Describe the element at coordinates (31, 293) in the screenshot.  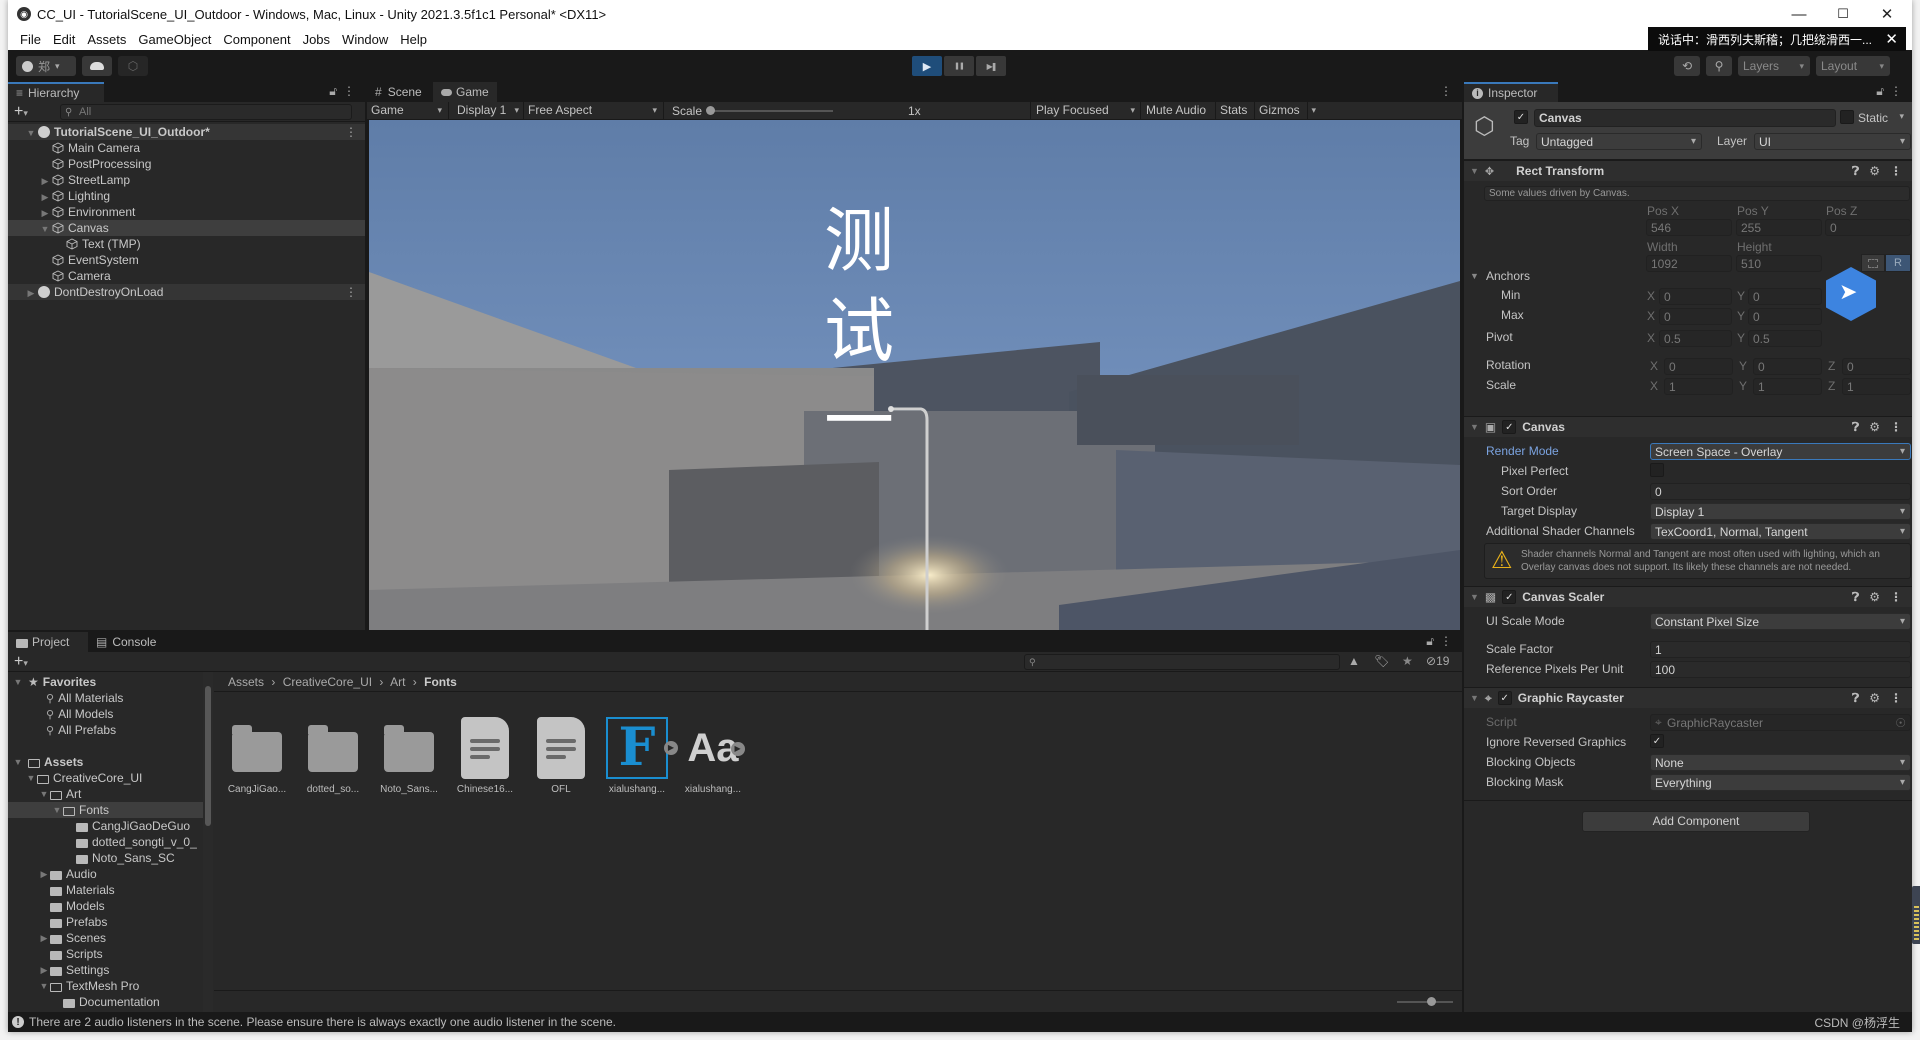
I see `collapsed-arrow-icon: ▶` at that location.